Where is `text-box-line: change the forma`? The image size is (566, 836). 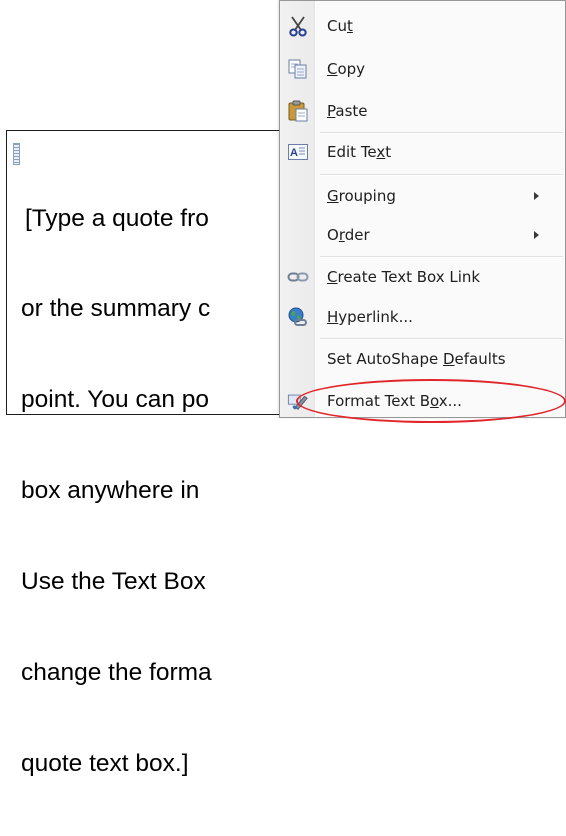 text-box-line: change the forma is located at coordinates (116, 673).